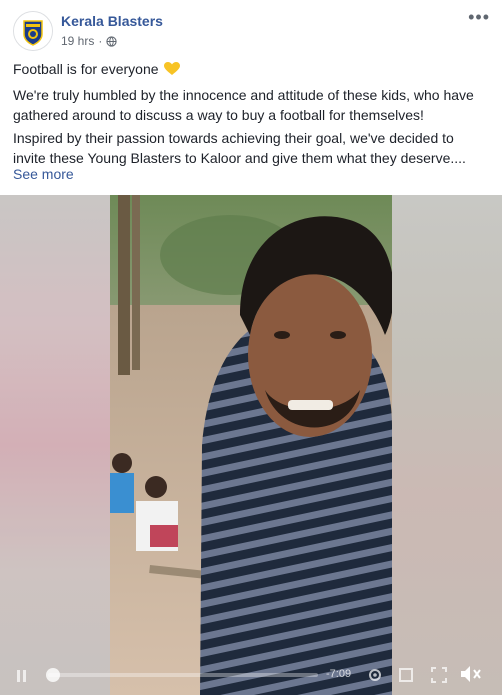 The width and height of the screenshot is (502, 695). What do you see at coordinates (339, 674) in the screenshot?
I see `video-time-remaining: -7:09` at bounding box center [339, 674].